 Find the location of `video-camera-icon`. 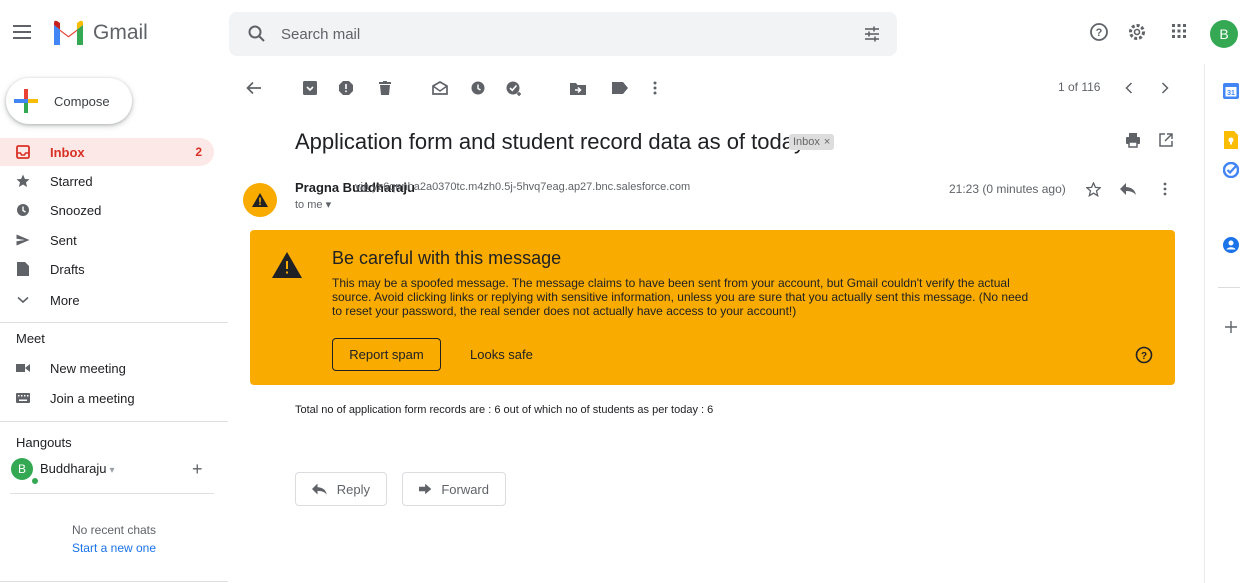

video-camera-icon is located at coordinates (23, 368).